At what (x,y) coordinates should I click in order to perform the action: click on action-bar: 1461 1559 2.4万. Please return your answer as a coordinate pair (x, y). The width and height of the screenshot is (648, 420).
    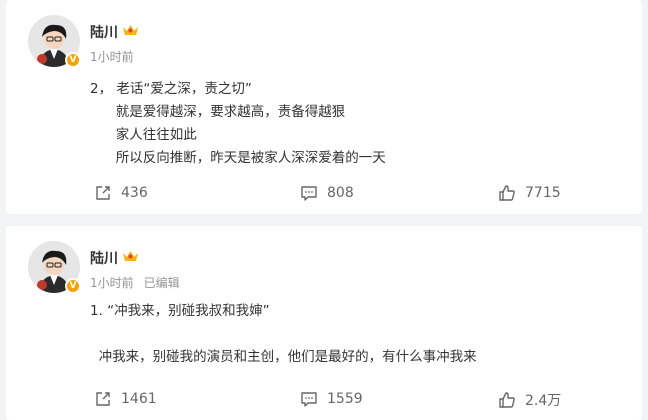
    Looking at the image, I should click on (324, 400).